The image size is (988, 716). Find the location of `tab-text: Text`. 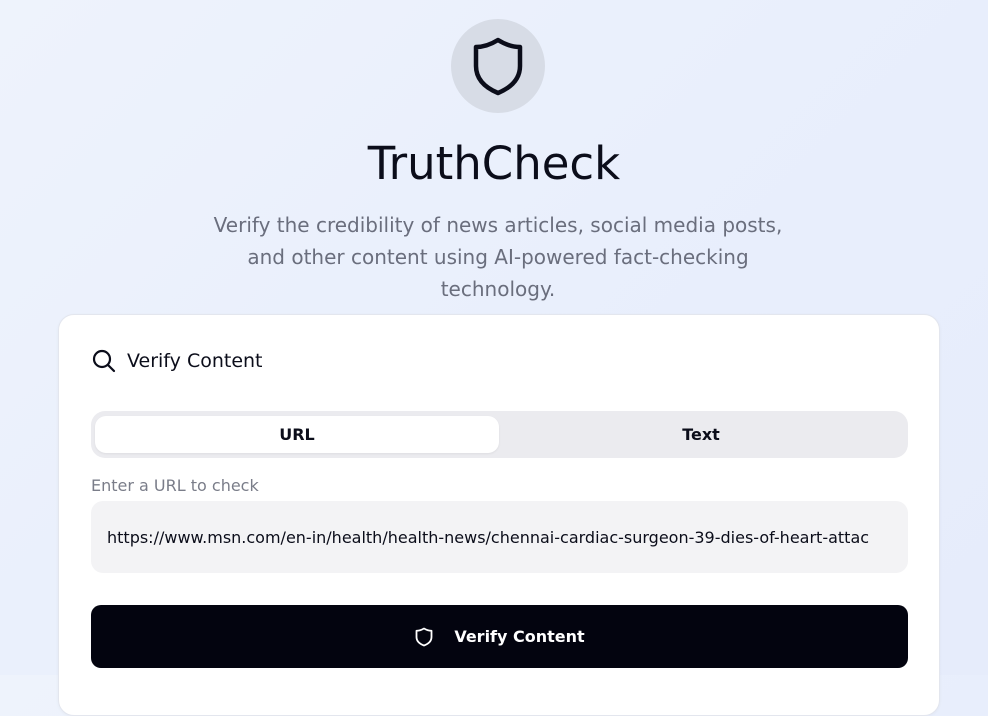

tab-text: Text is located at coordinates (701, 434).